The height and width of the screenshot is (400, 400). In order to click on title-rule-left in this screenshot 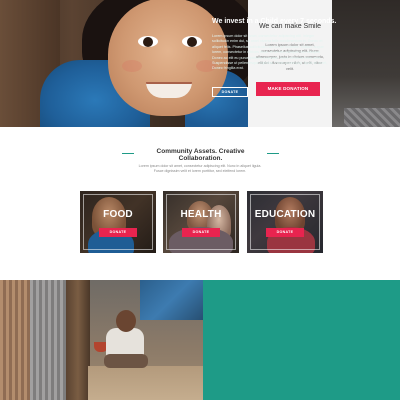, I will do `click(128, 153)`.